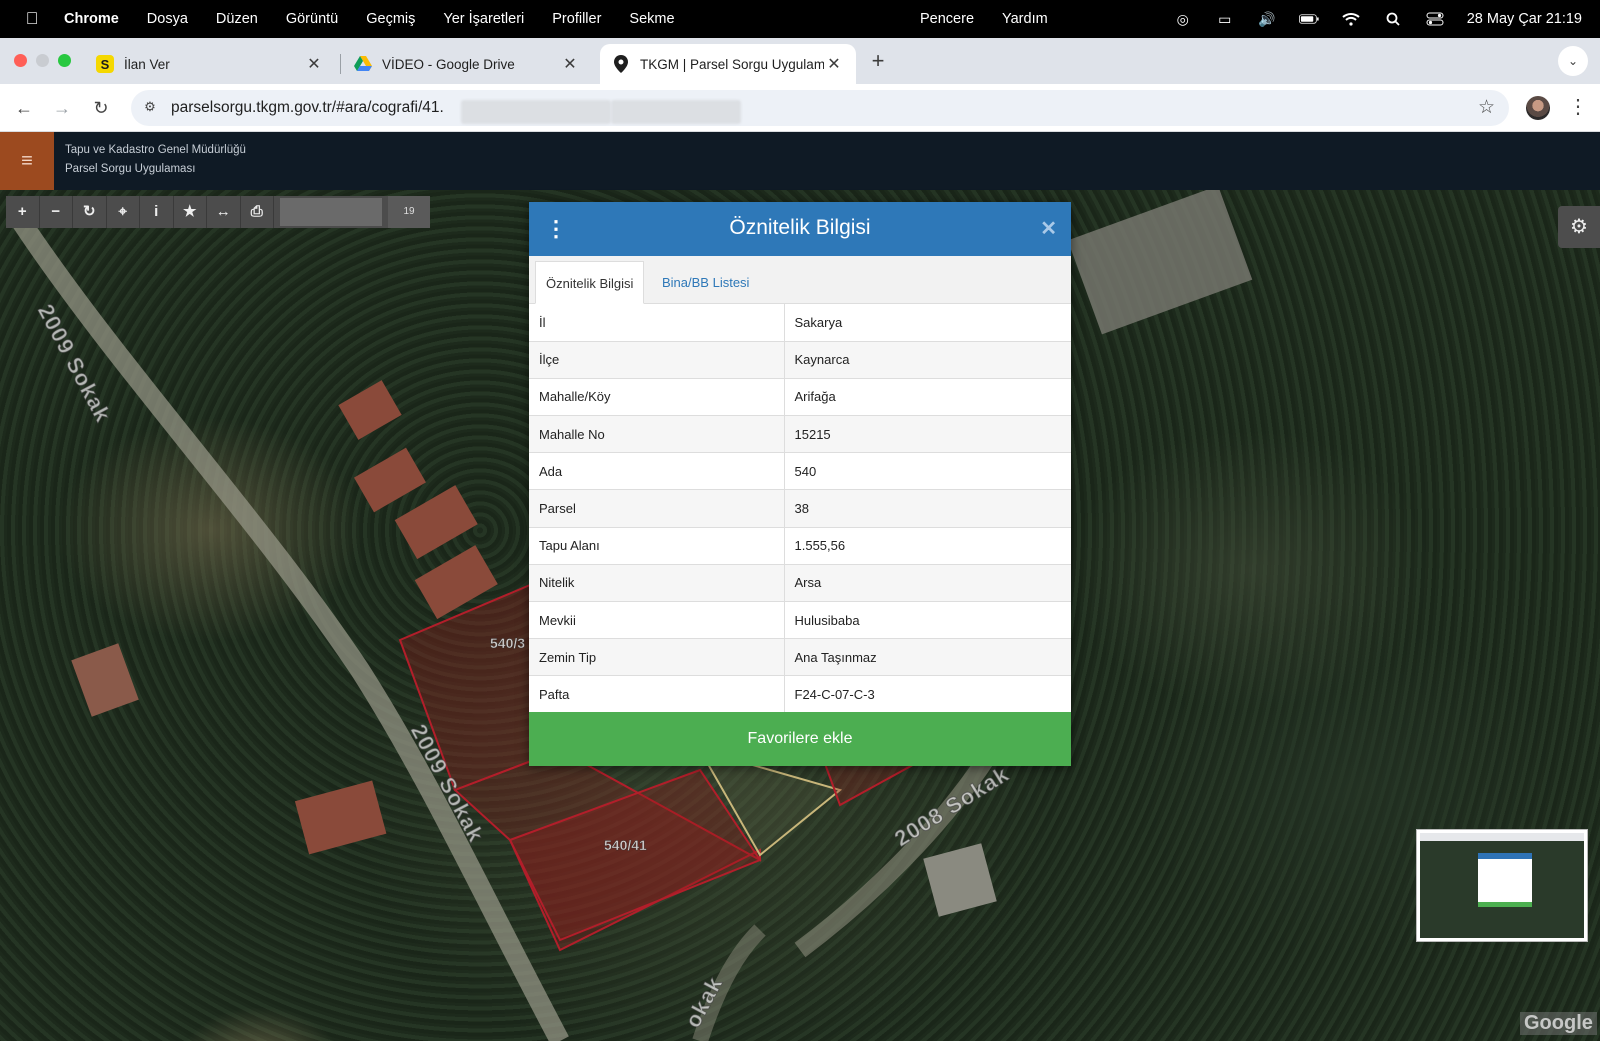  Describe the element at coordinates (625, 845) in the screenshot. I see `parcel-label: 540/41` at that location.